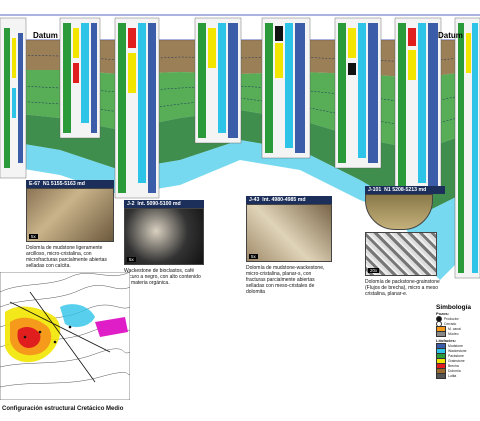 The width and height of the screenshot is (480, 421). I want to click on core-plug-photo, so click(399, 212).